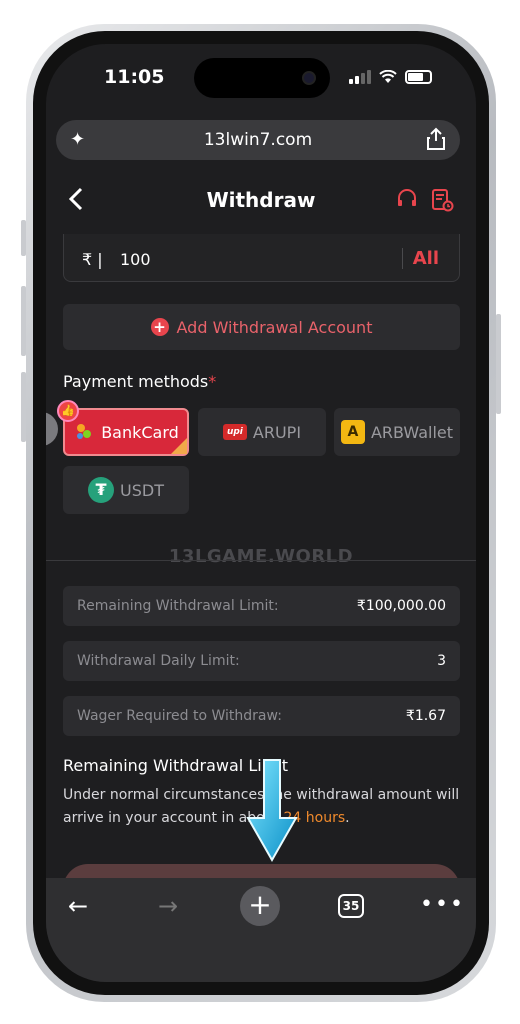 The image size is (520, 1024). I want to click on usdt-icon: ₮, so click(101, 490).